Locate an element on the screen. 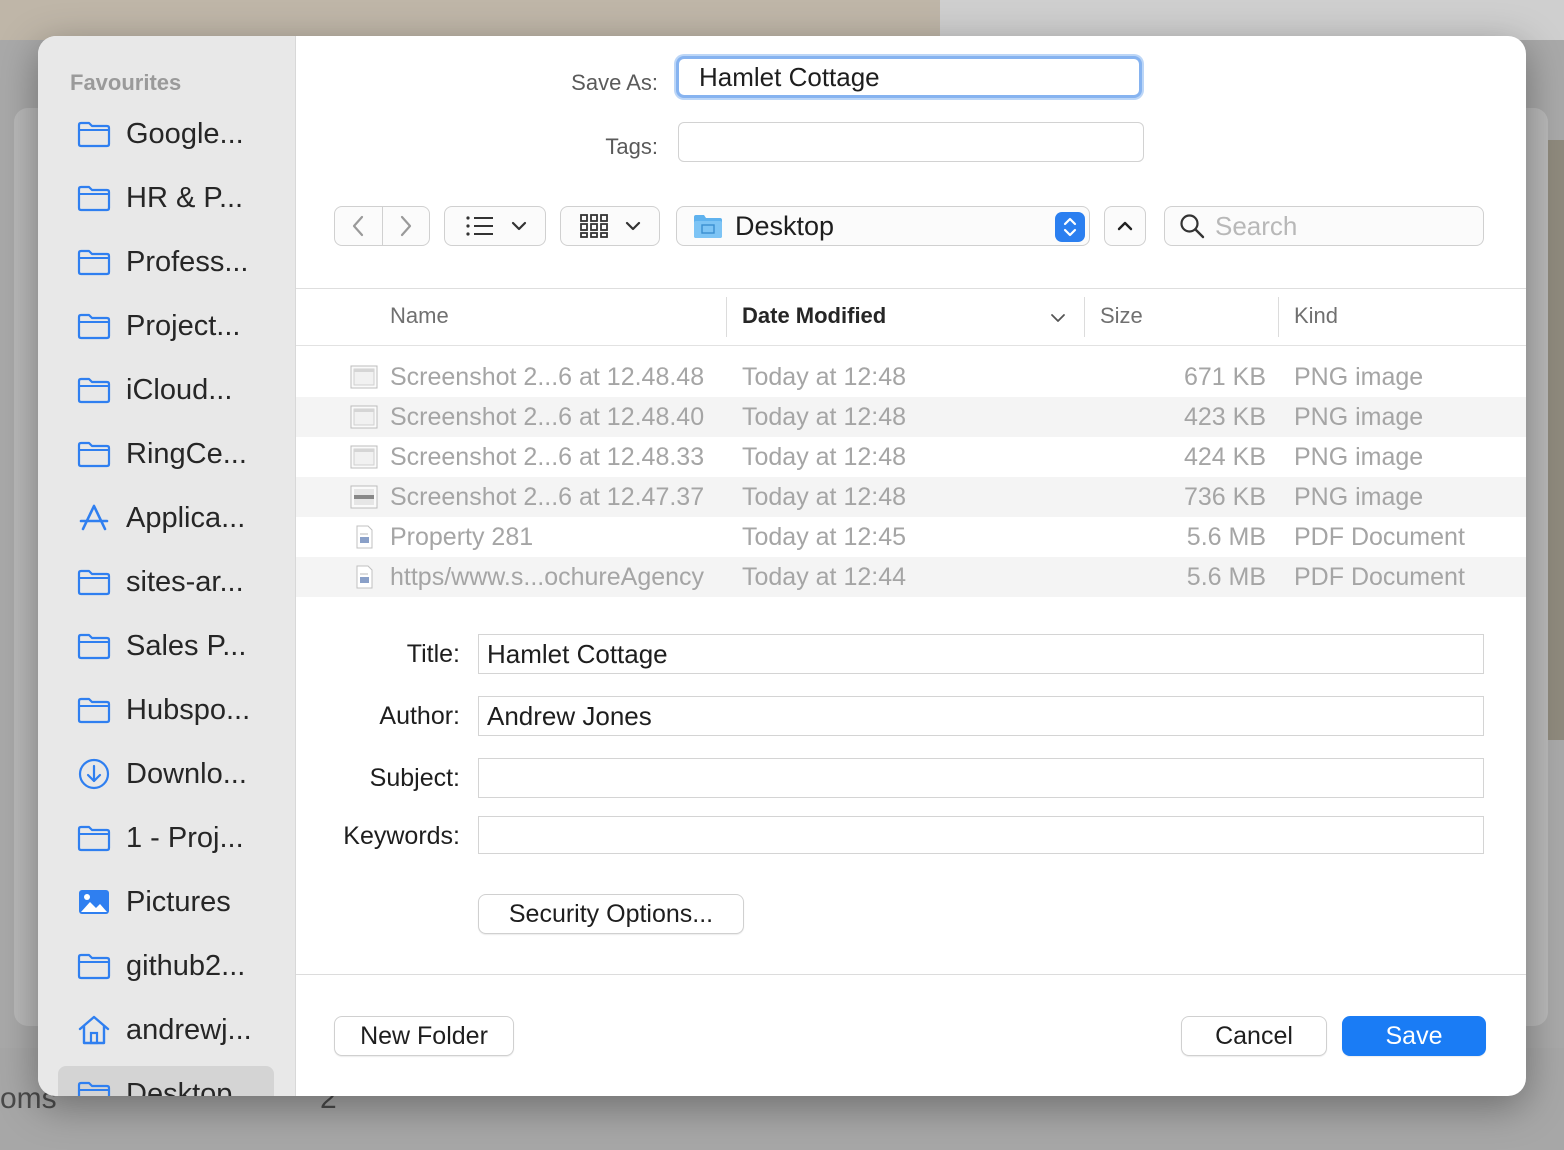  location-stepper is located at coordinates (1070, 227).